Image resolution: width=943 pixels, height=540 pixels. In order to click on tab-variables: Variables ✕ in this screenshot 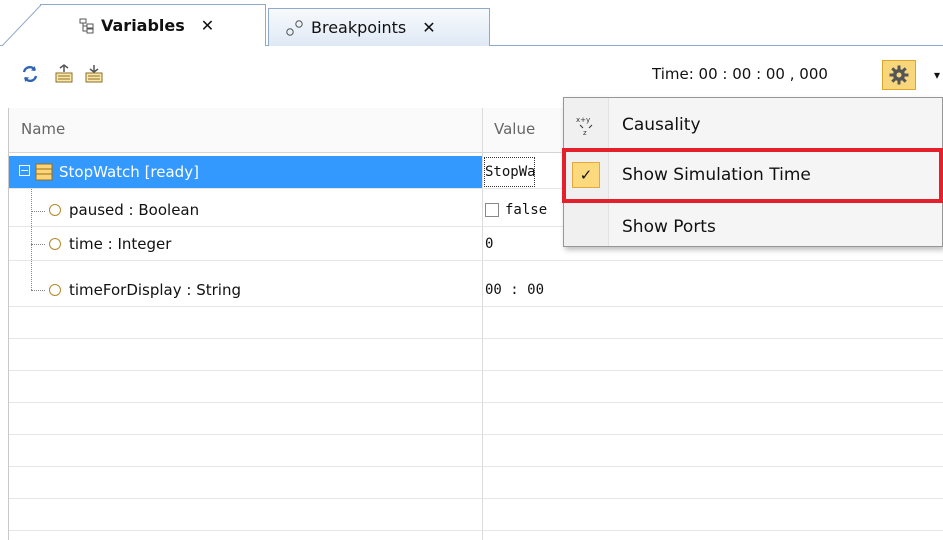, I will do `click(133, 25)`.